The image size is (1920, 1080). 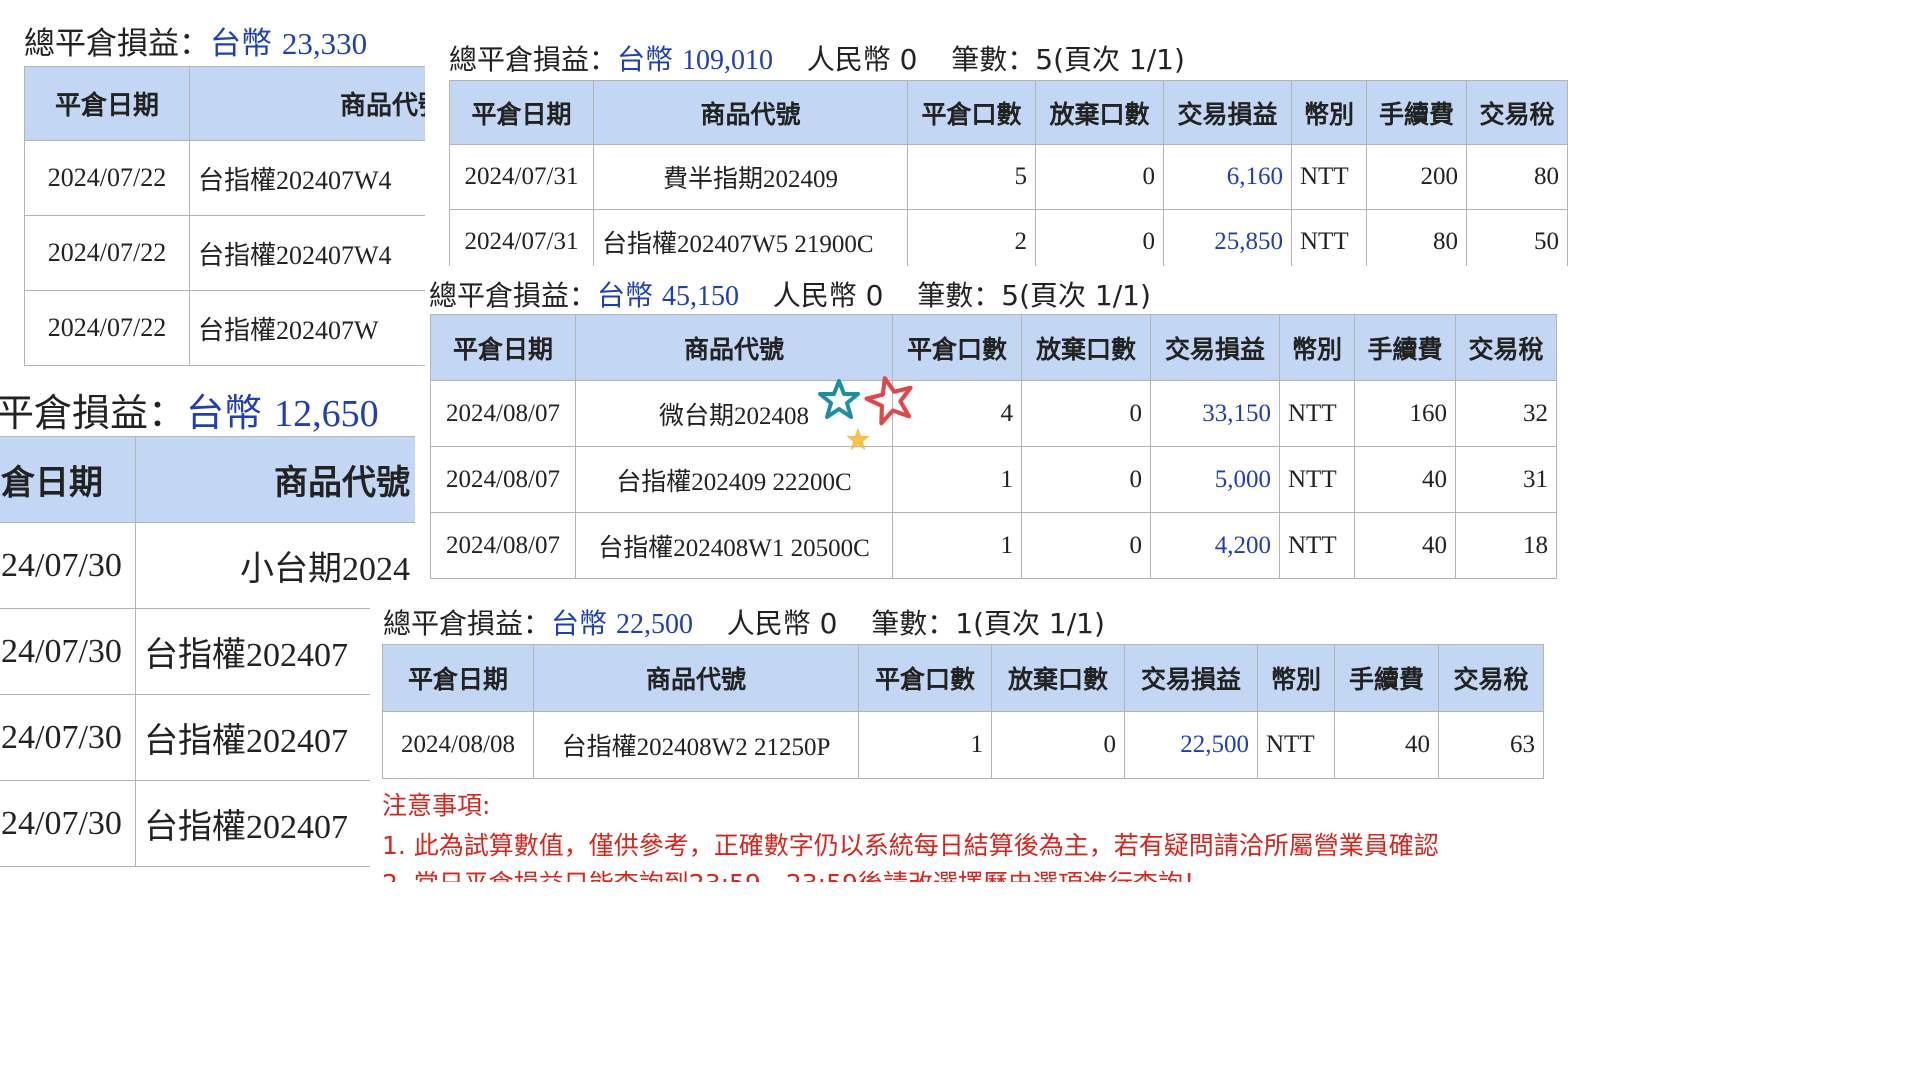 I want to click on cell-product: 費半指期202409, so click(x=750, y=177).